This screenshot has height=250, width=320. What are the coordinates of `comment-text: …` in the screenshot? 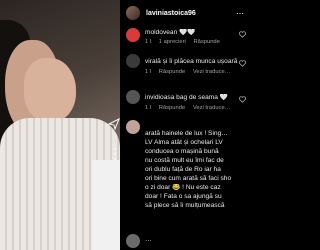 It's located at (148, 239).